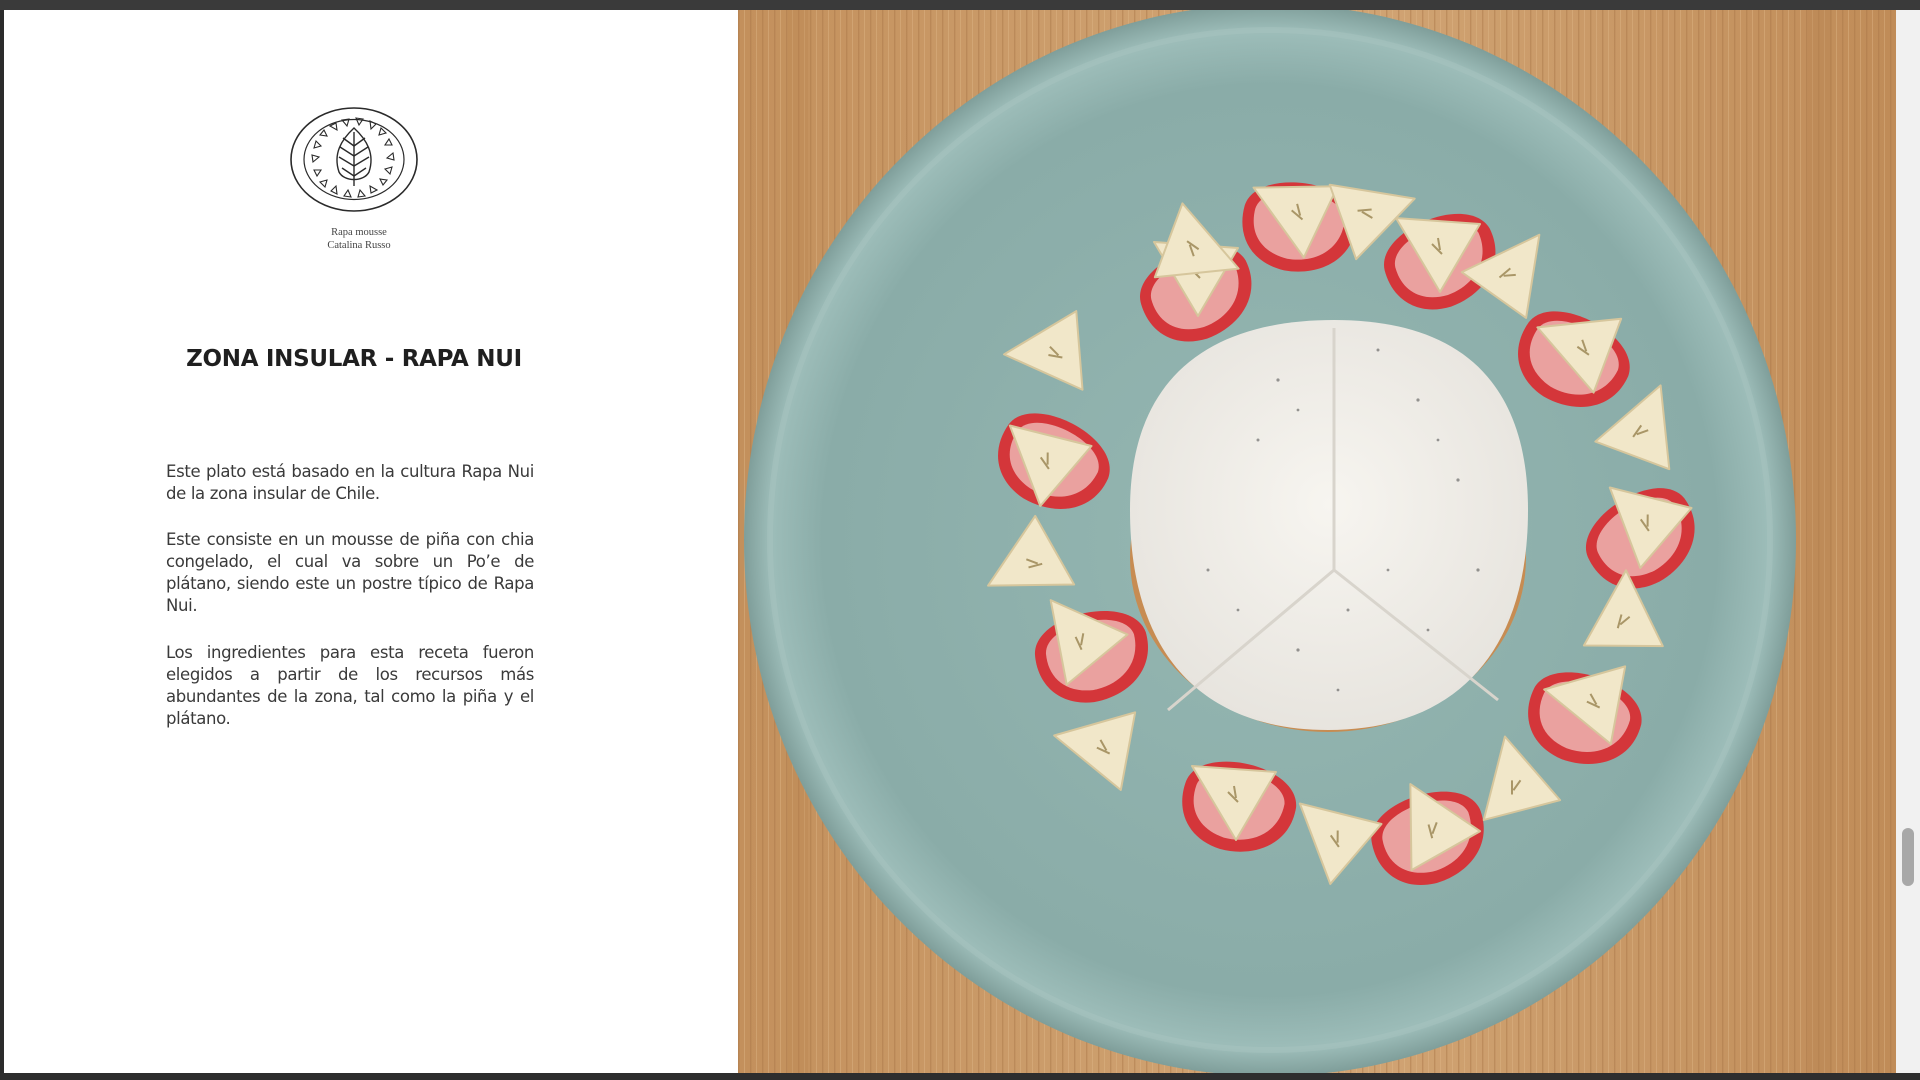 The height and width of the screenshot is (1080, 1920). Describe the element at coordinates (359, 232) in the screenshot. I see `caption-dish-name: Rapa mousse` at that location.